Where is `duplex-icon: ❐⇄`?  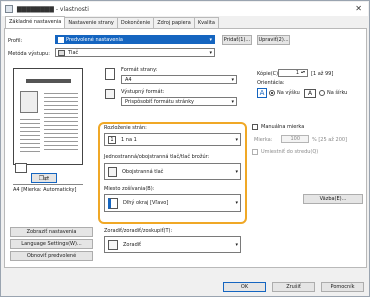 duplex-icon: ❐⇄ is located at coordinates (44, 178).